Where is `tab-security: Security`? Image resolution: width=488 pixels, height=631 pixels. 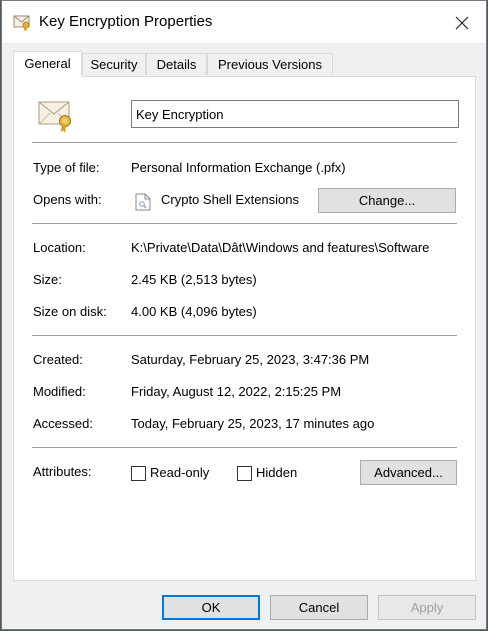
tab-security: Security is located at coordinates (114, 64).